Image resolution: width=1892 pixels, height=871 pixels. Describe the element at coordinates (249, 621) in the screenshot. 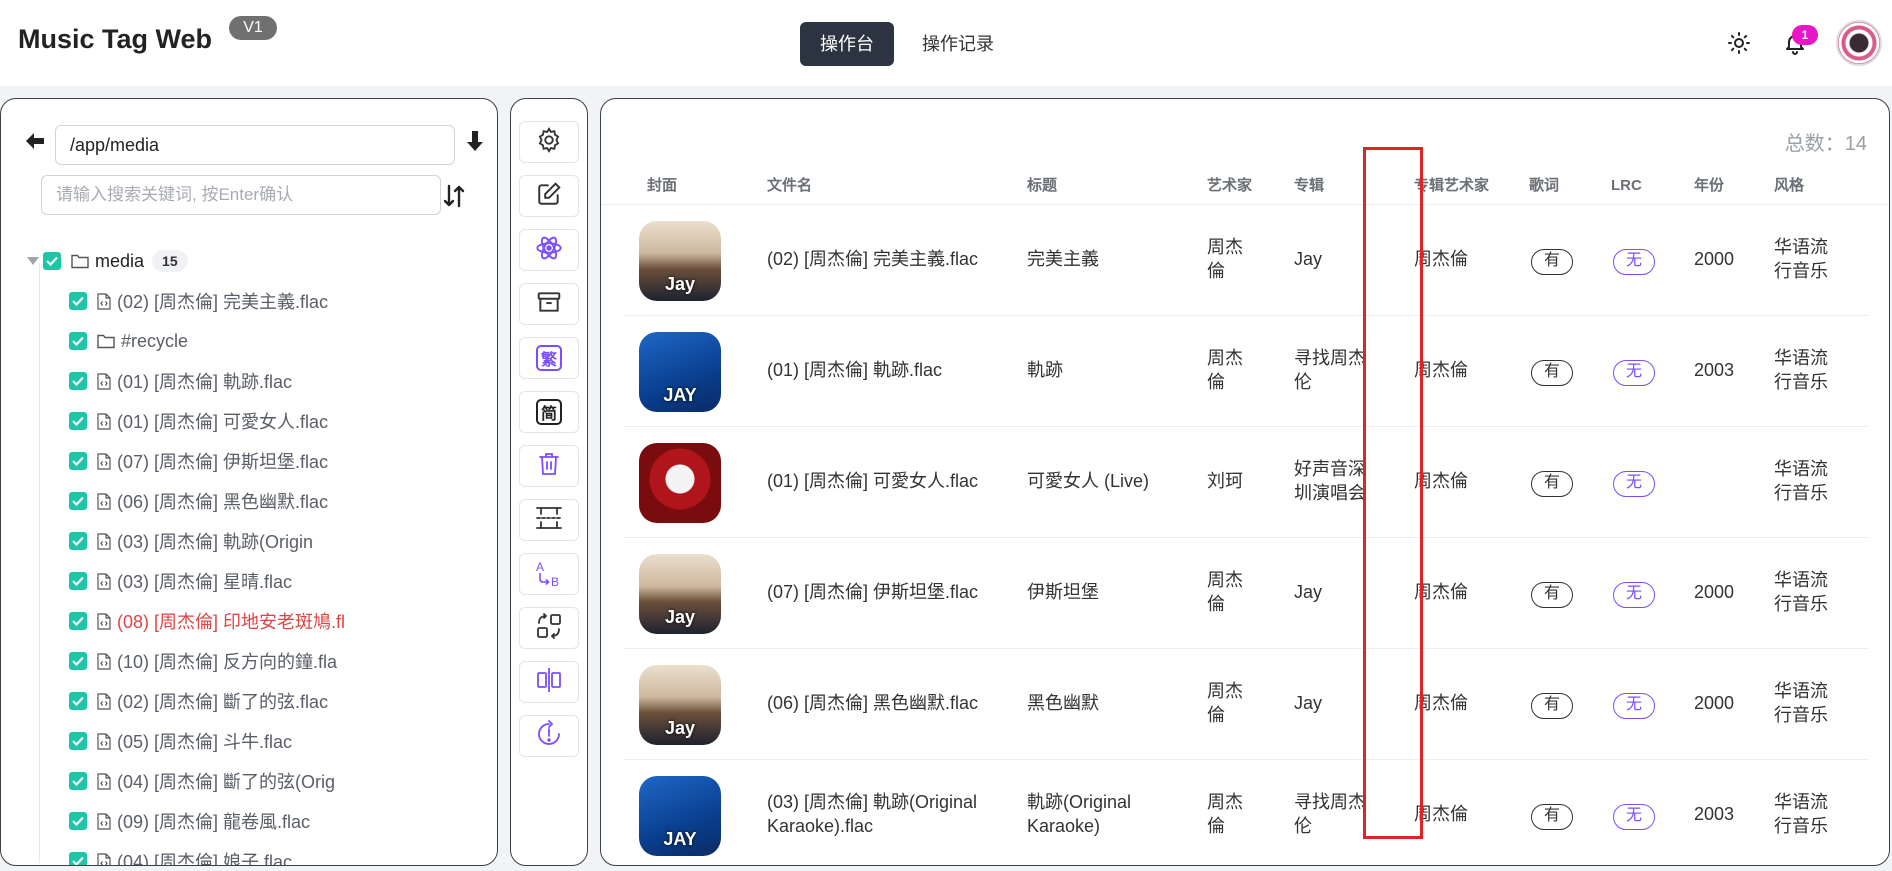

I see `tree-file-item: (08) [周杰倫] 印地安老斑鳩.fl` at that location.